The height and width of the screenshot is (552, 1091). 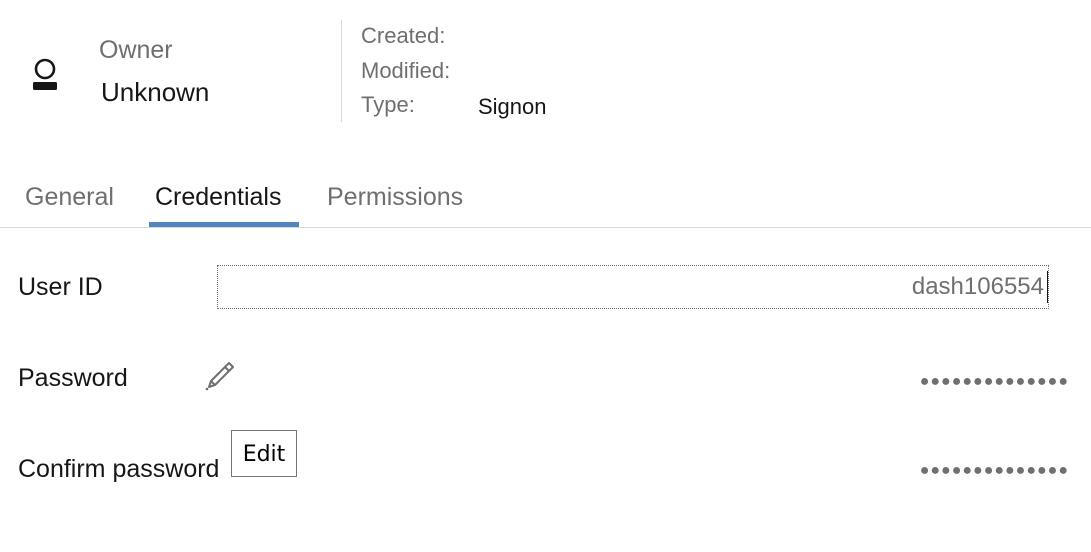 What do you see at coordinates (60, 287) in the screenshot?
I see `user-id-label: User ID` at bounding box center [60, 287].